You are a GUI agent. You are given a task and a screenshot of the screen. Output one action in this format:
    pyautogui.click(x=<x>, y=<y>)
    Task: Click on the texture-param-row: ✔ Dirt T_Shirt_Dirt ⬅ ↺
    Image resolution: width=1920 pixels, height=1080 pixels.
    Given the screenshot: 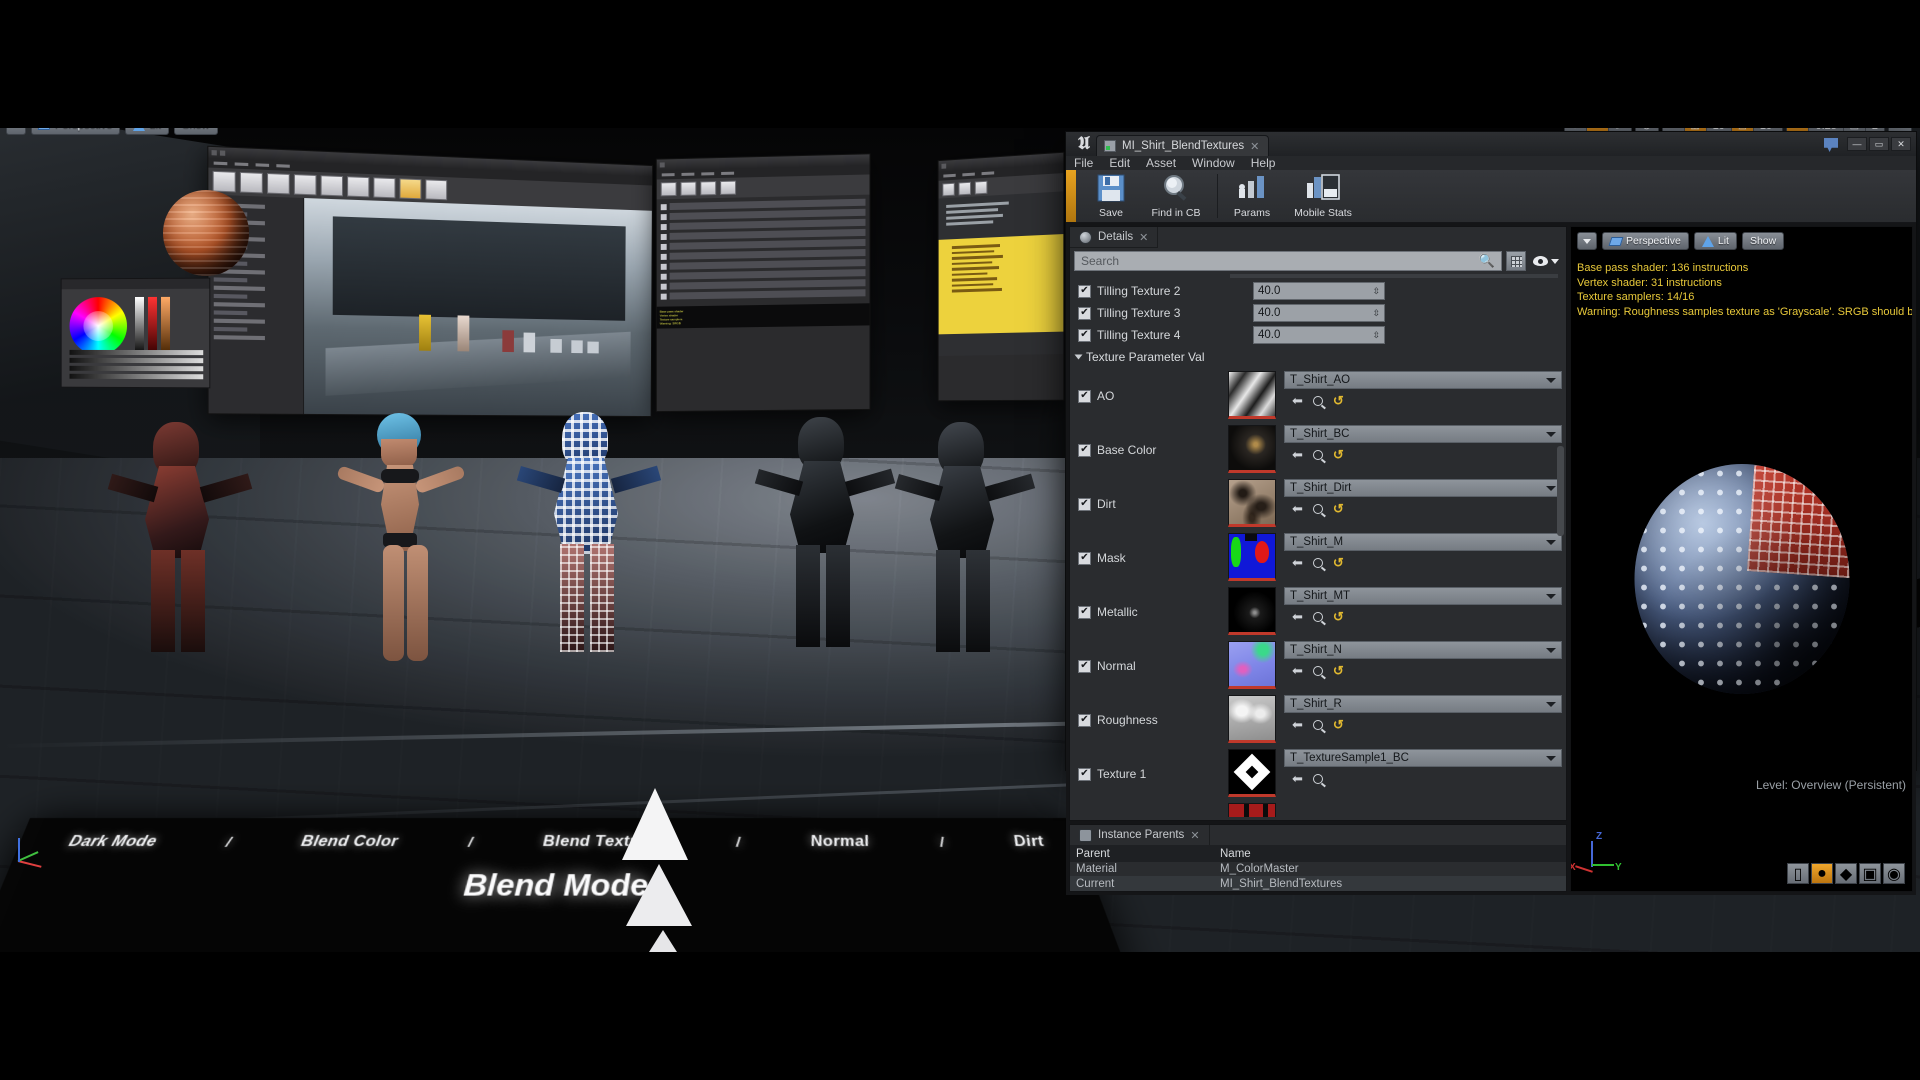 What is the action you would take?
    pyautogui.click(x=1318, y=503)
    